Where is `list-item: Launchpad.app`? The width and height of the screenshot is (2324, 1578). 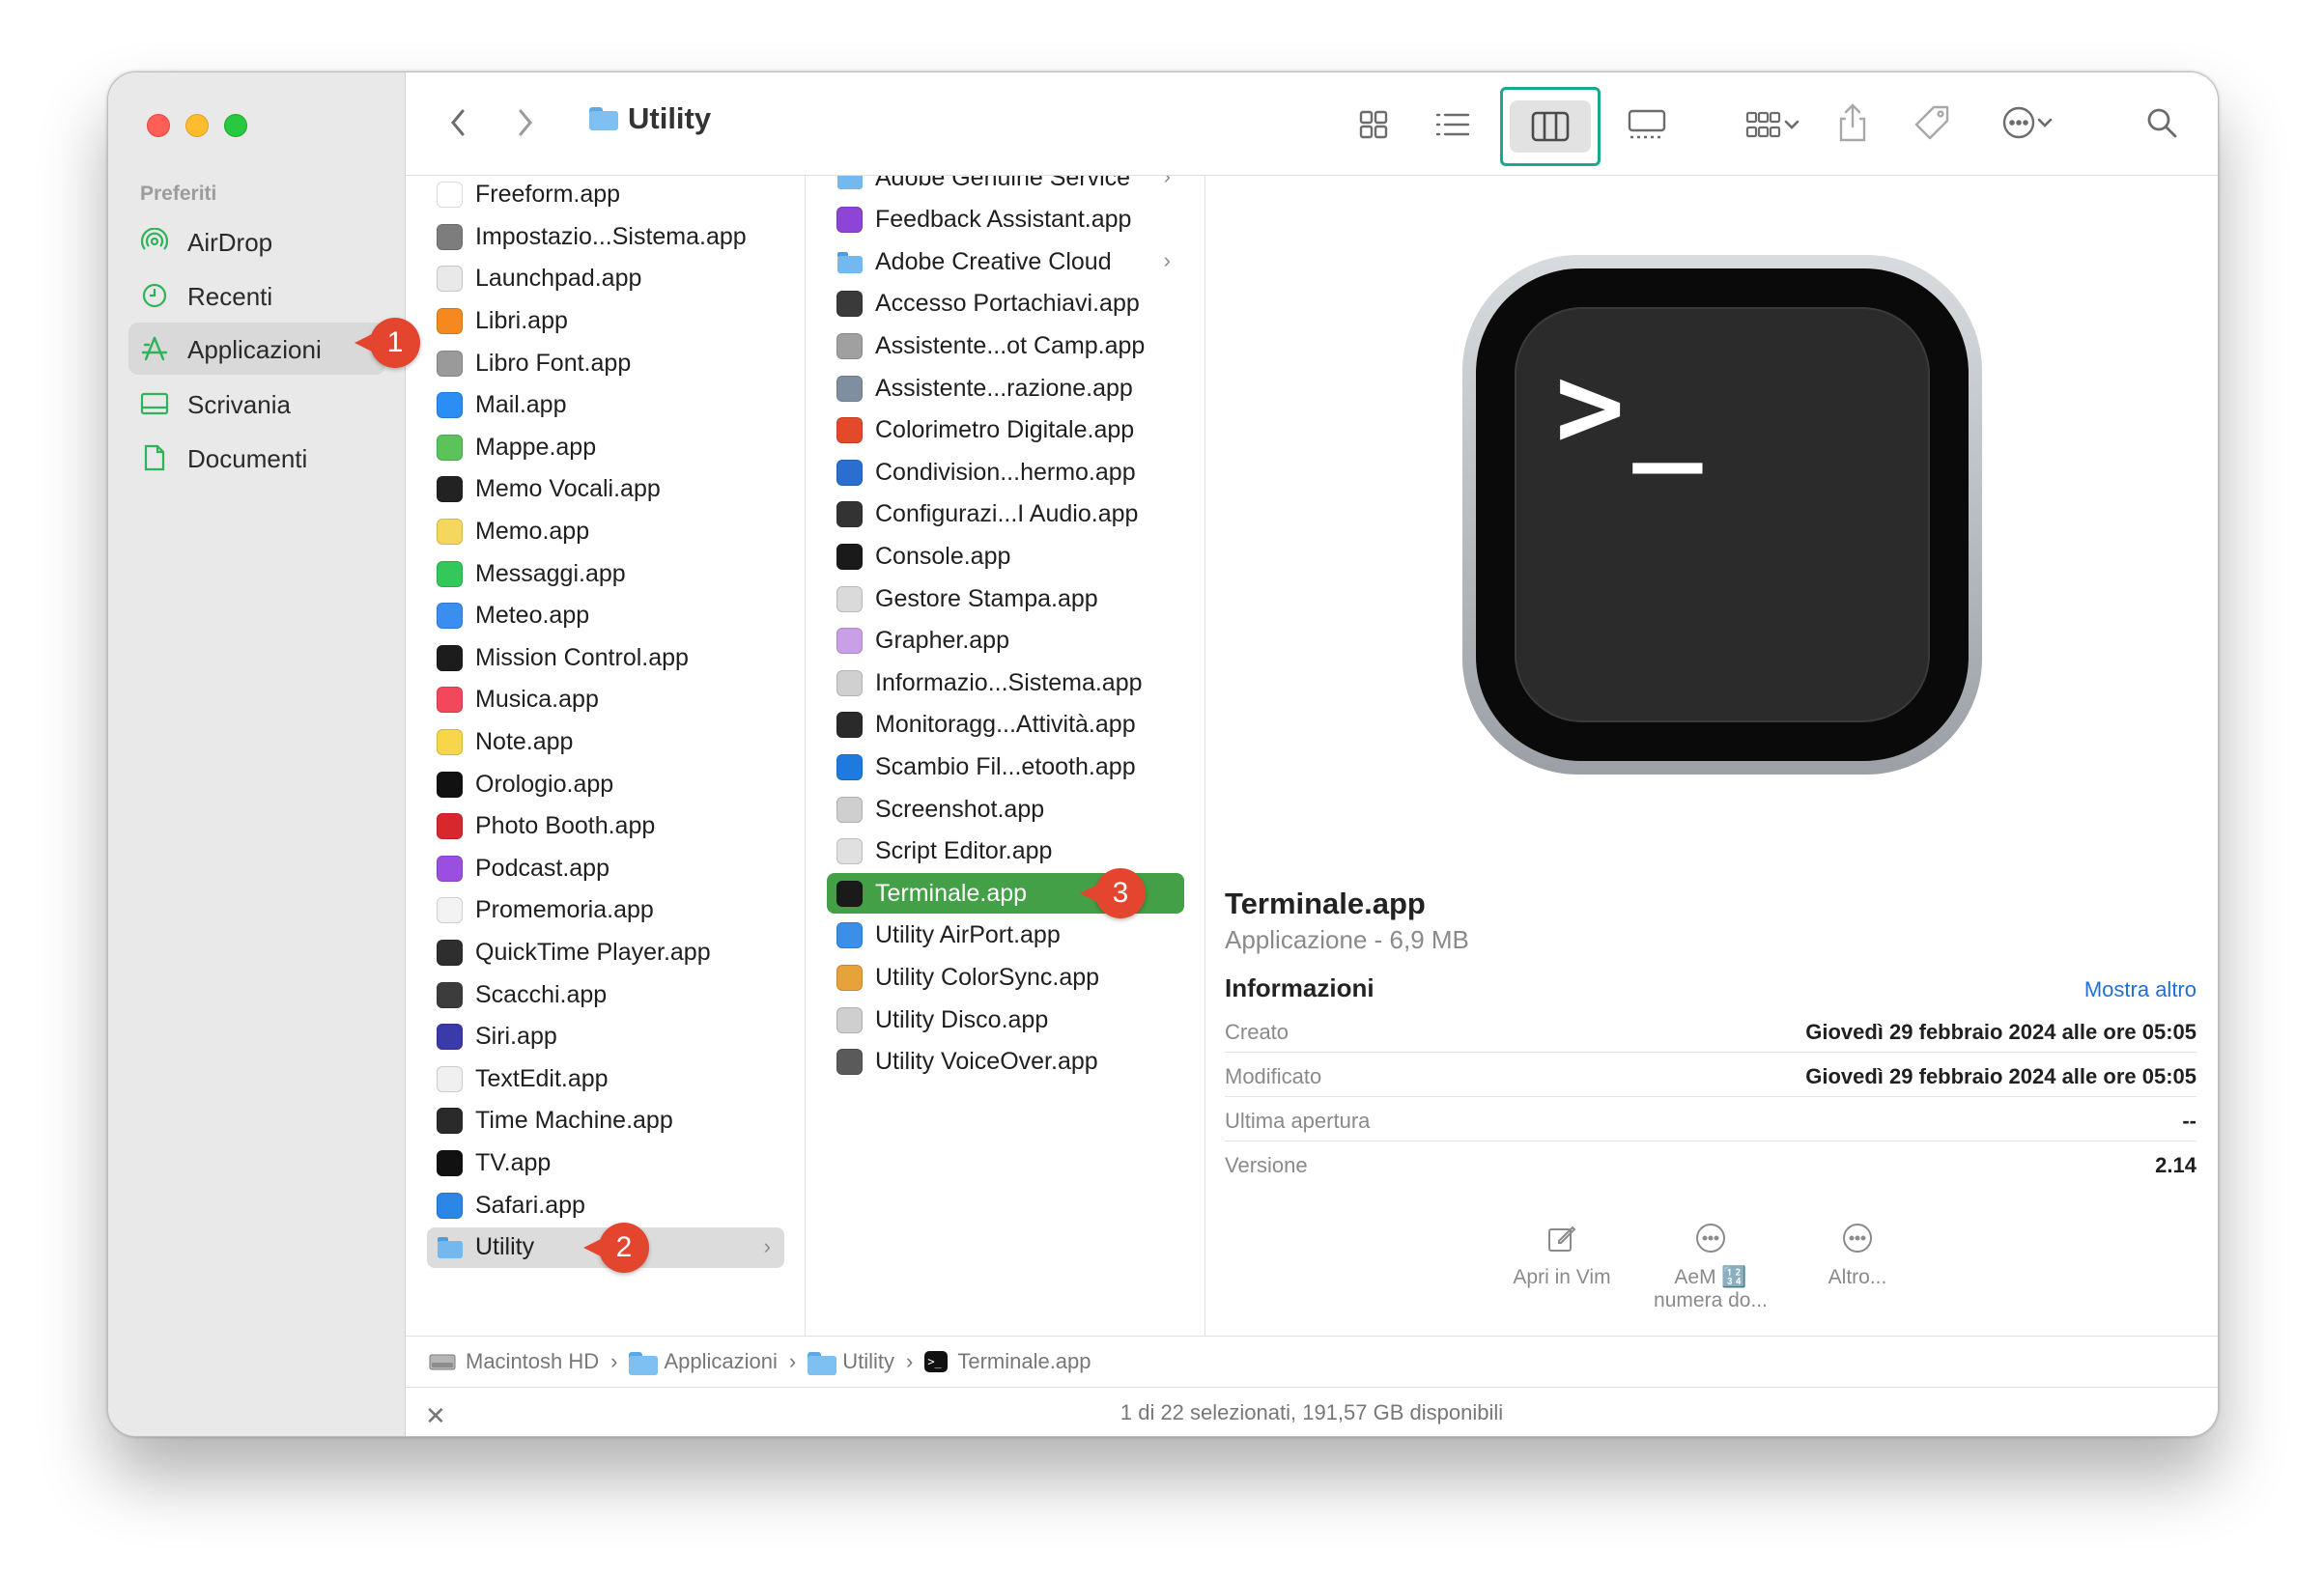
list-item: Launchpad.app is located at coordinates (605, 279).